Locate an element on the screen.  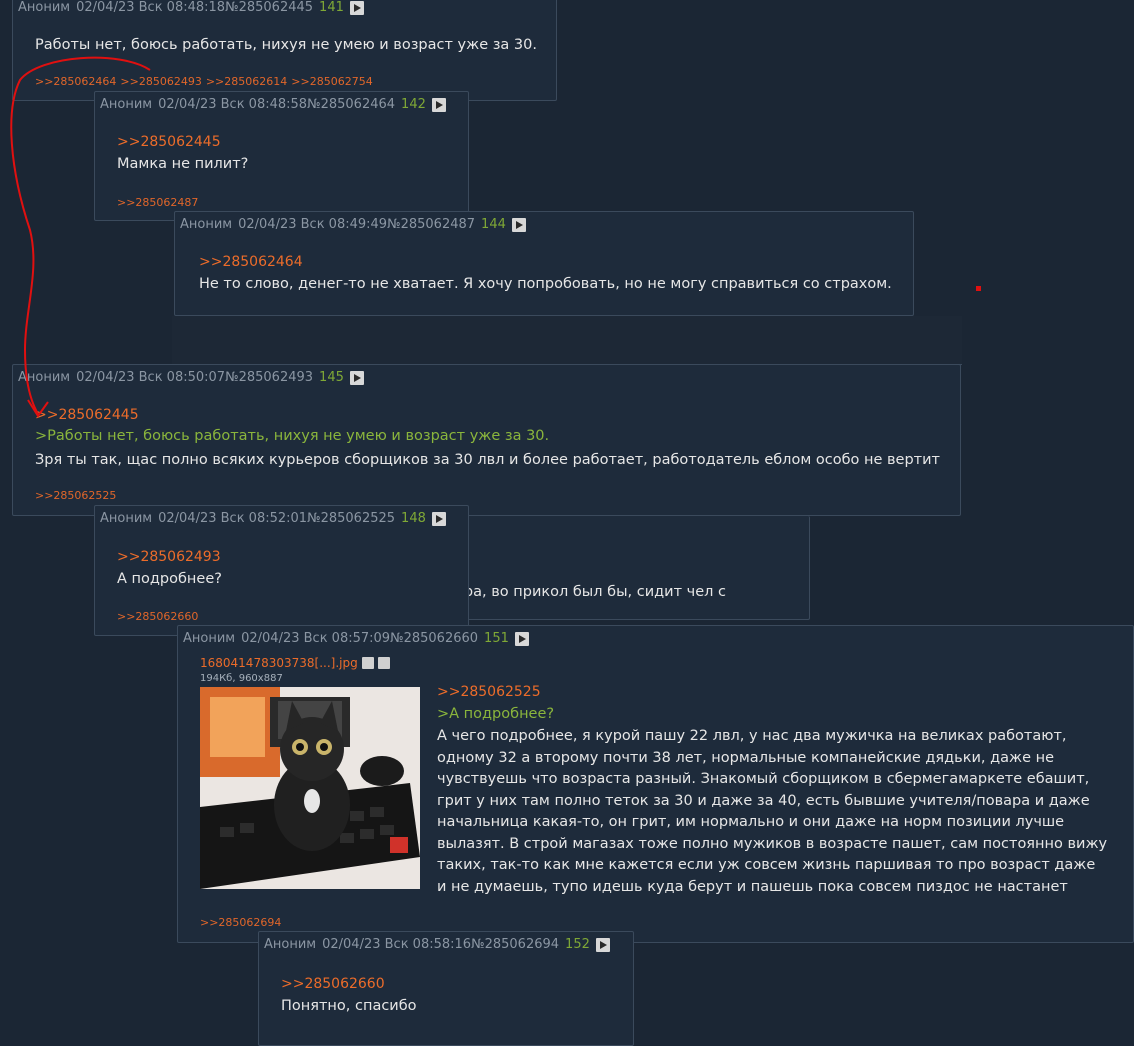
hidden-post-text: ера, во прикол был бы, сидит чел с is located at coordinates (590, 592).